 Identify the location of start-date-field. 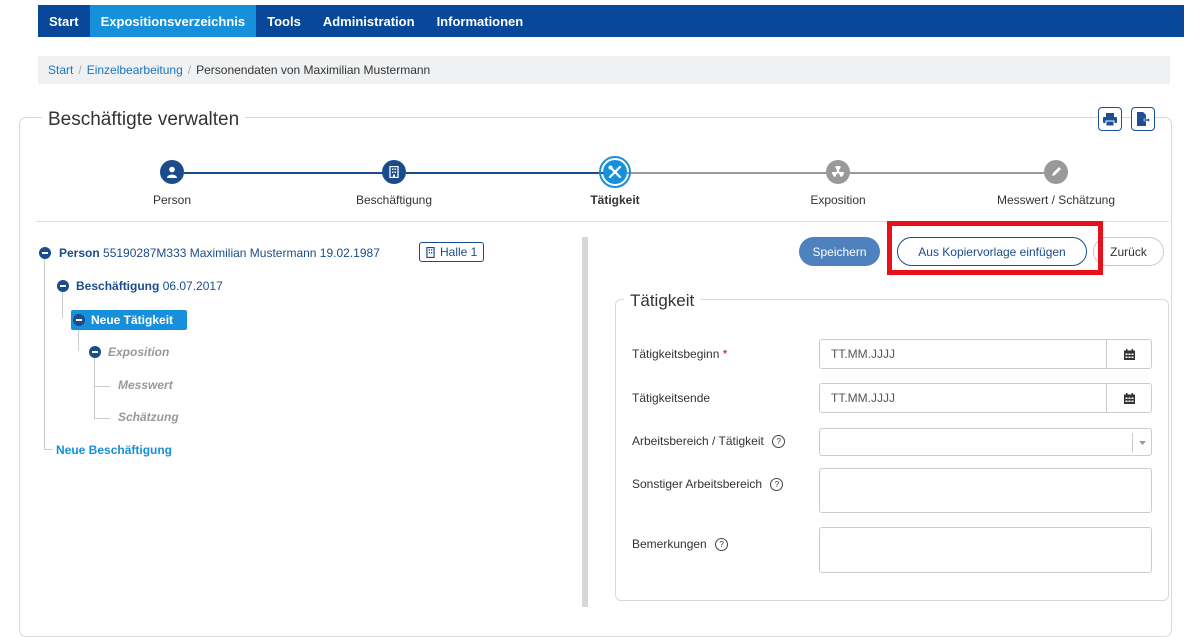
(985, 354).